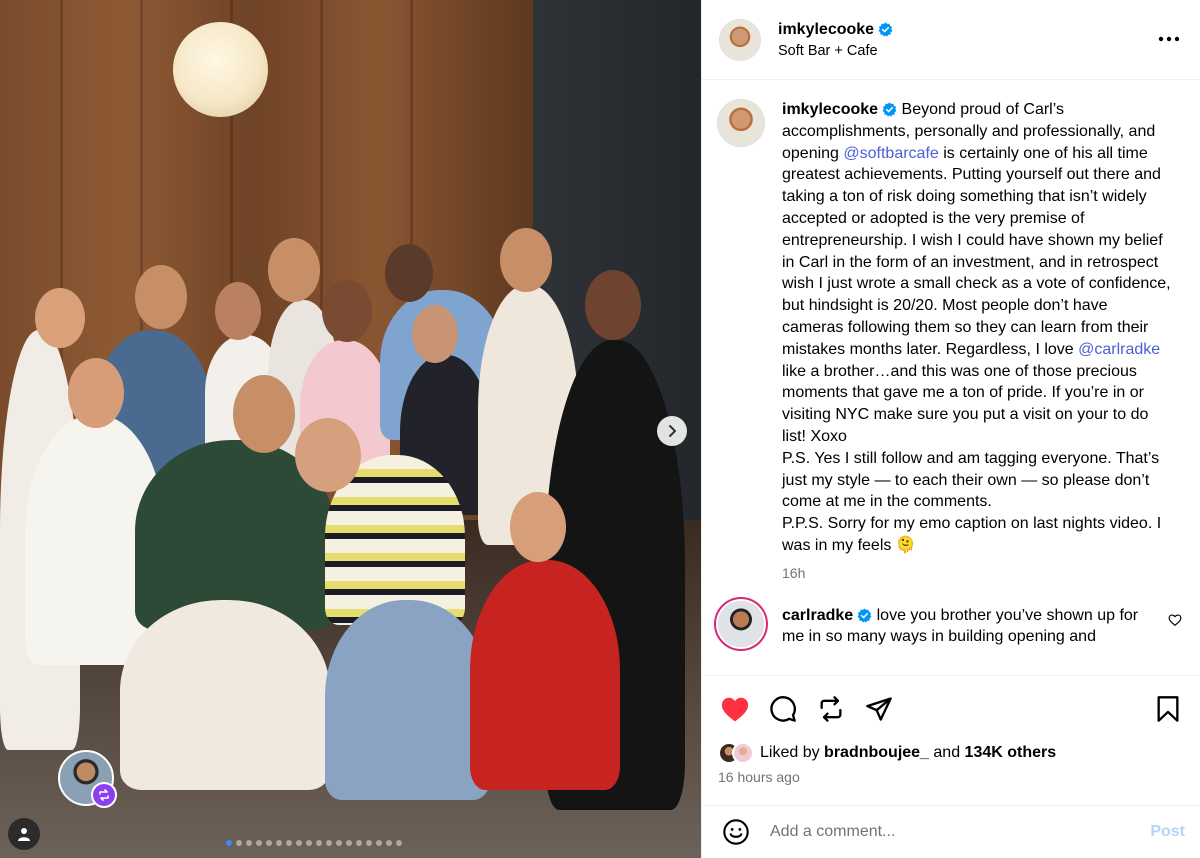 The image size is (1200, 858). I want to click on carousel-indicator, so click(314, 843).